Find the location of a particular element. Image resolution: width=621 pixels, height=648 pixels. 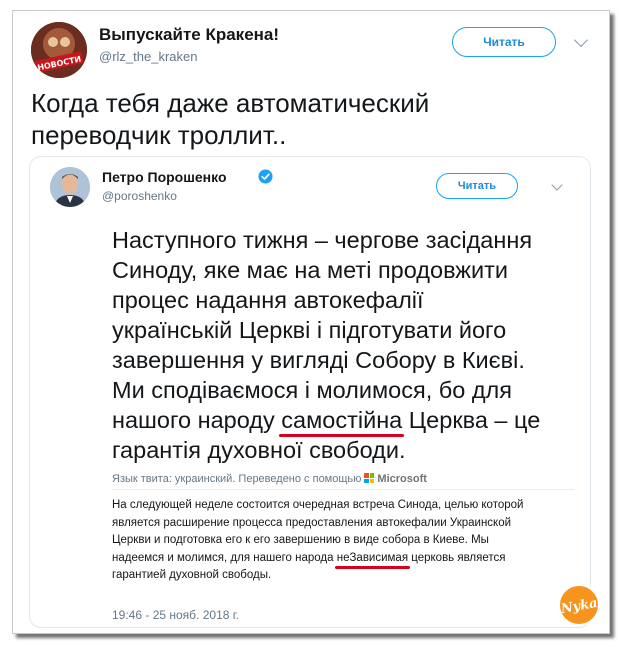

quoted-text-line: нашого народу самостійна Церква – це is located at coordinates (347, 421).